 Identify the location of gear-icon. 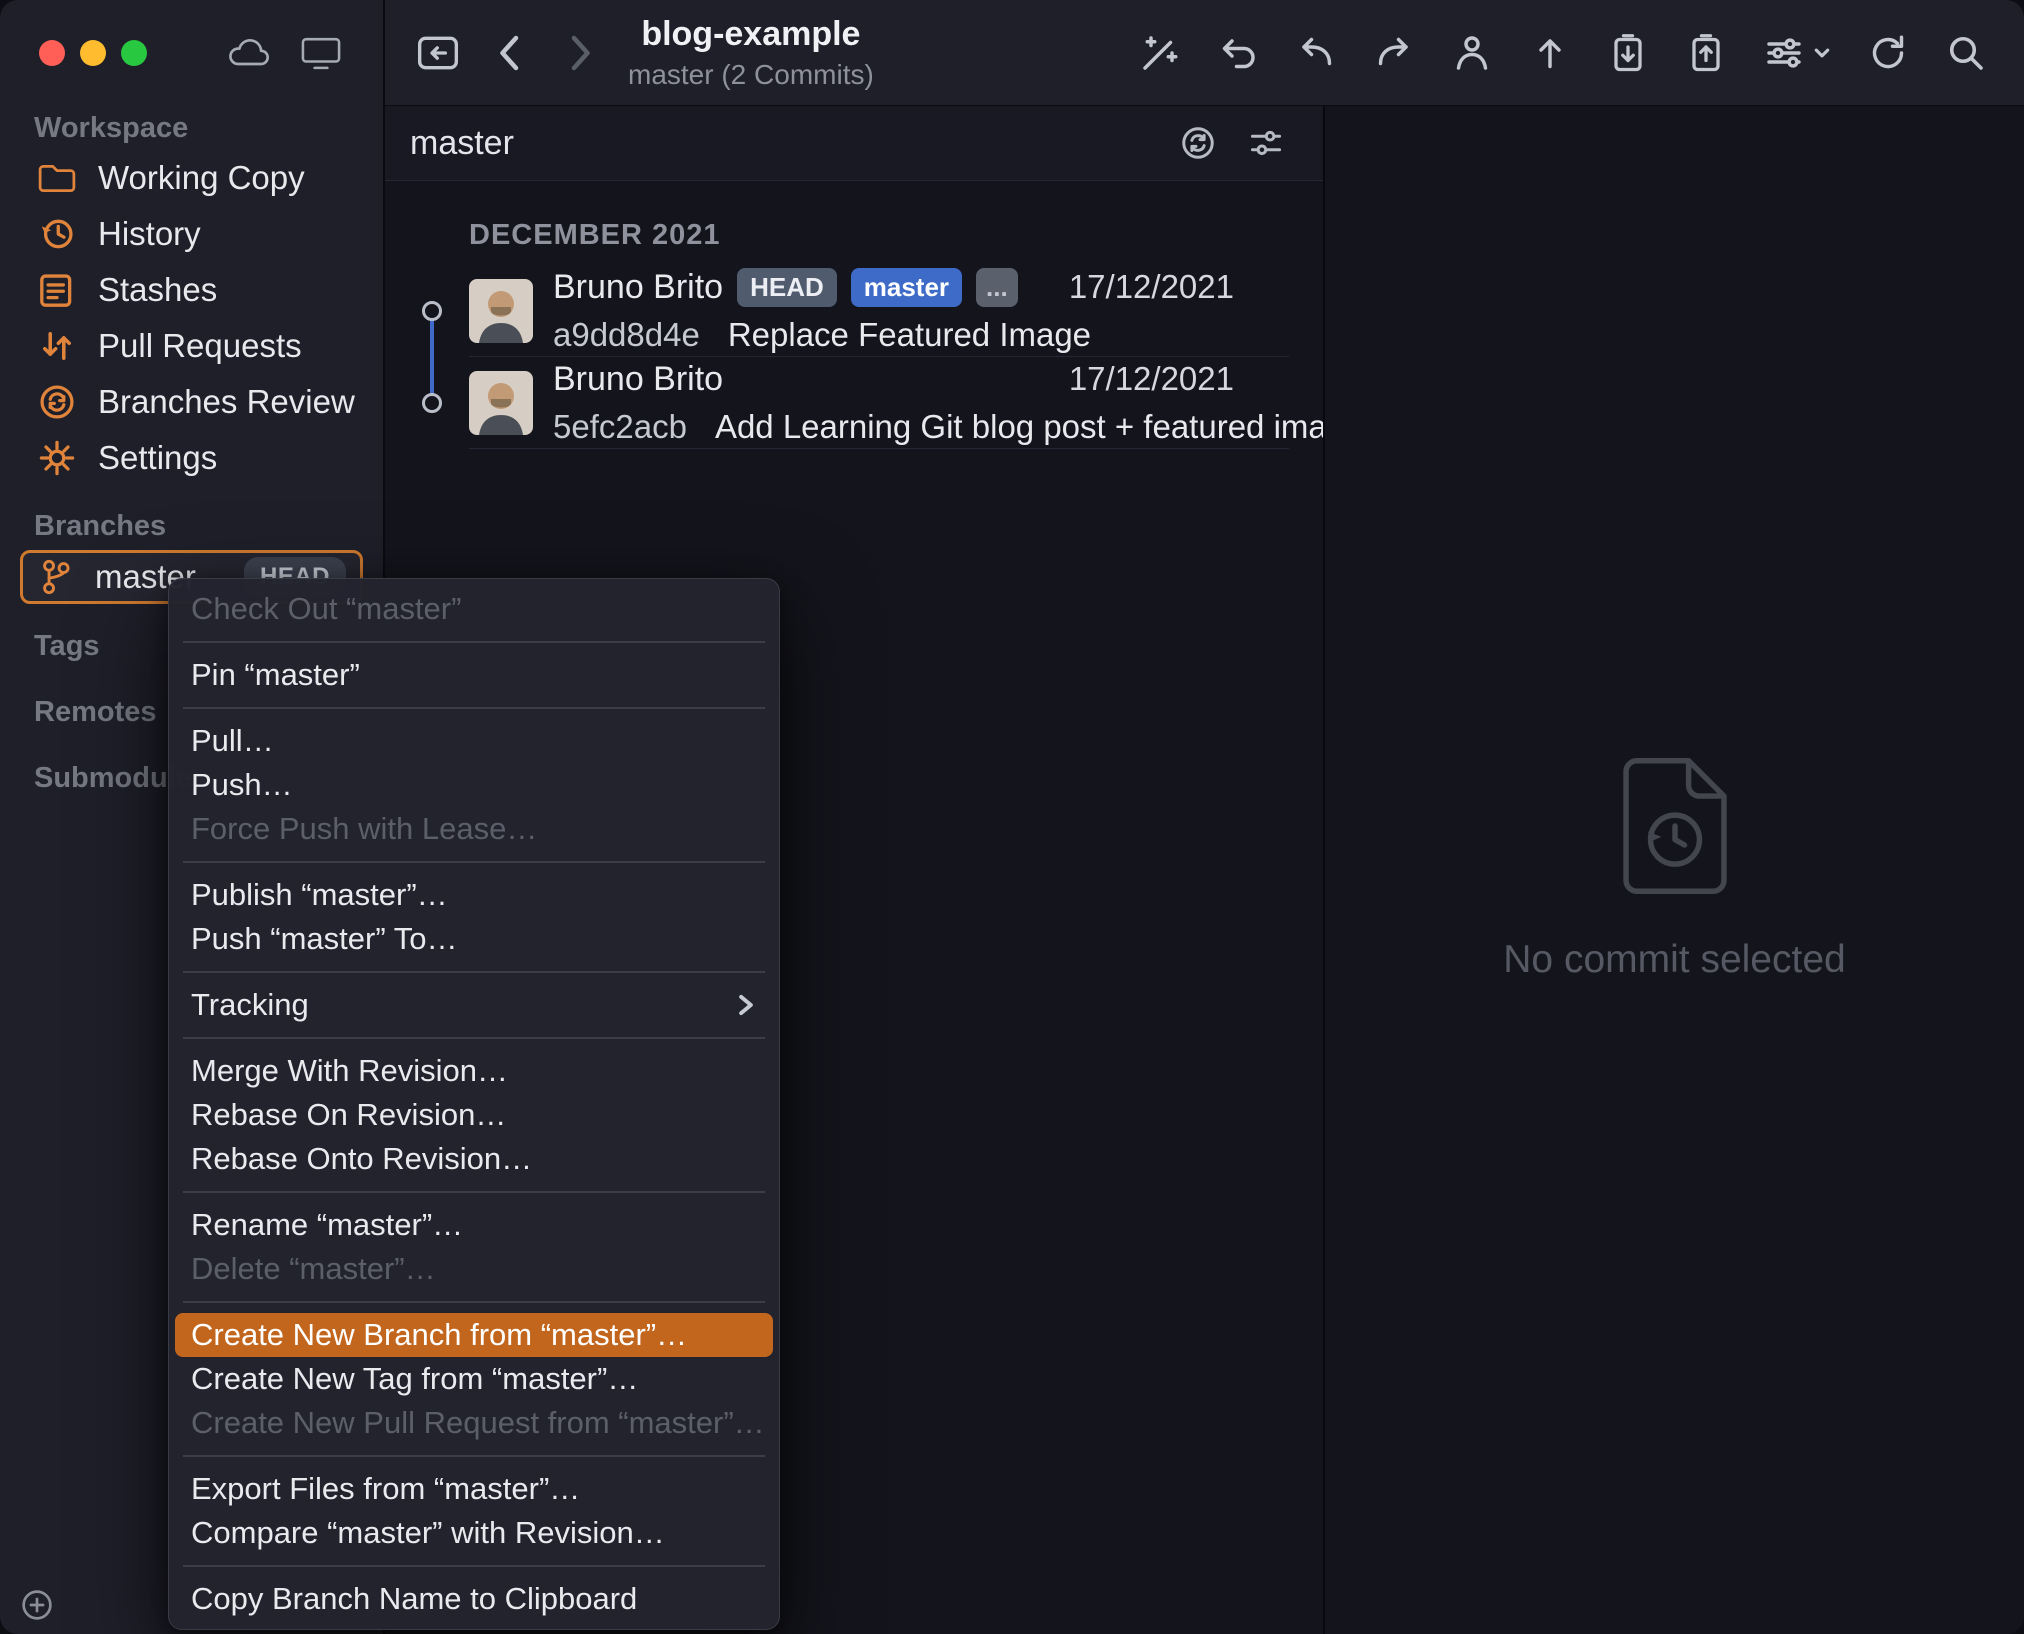
(57, 458).